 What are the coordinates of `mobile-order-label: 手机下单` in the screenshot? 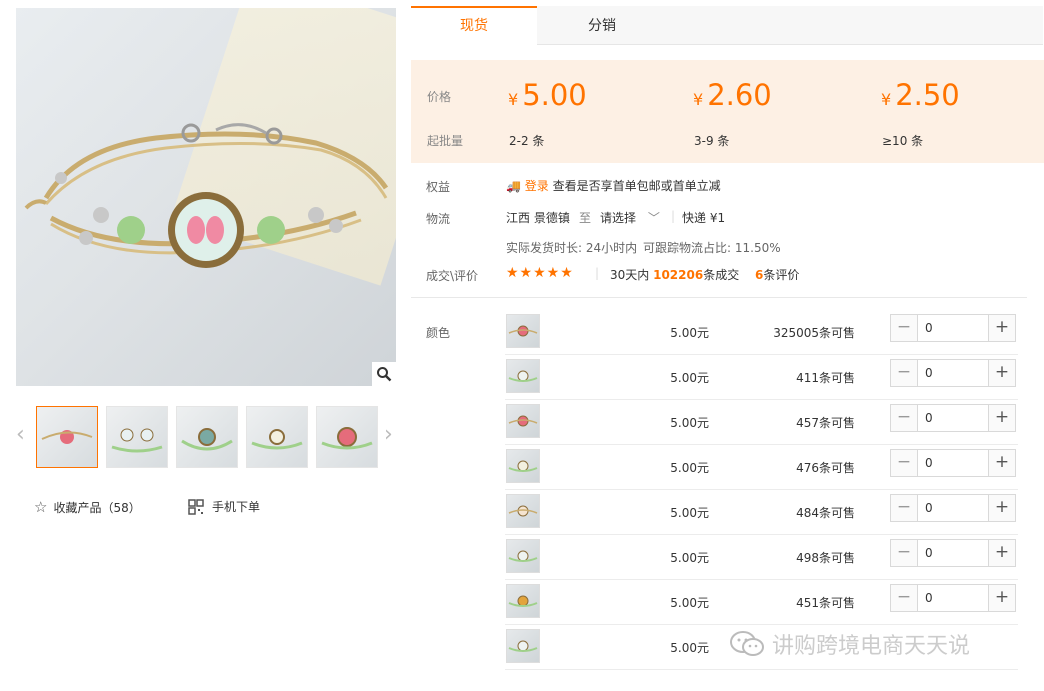 It's located at (236, 507).